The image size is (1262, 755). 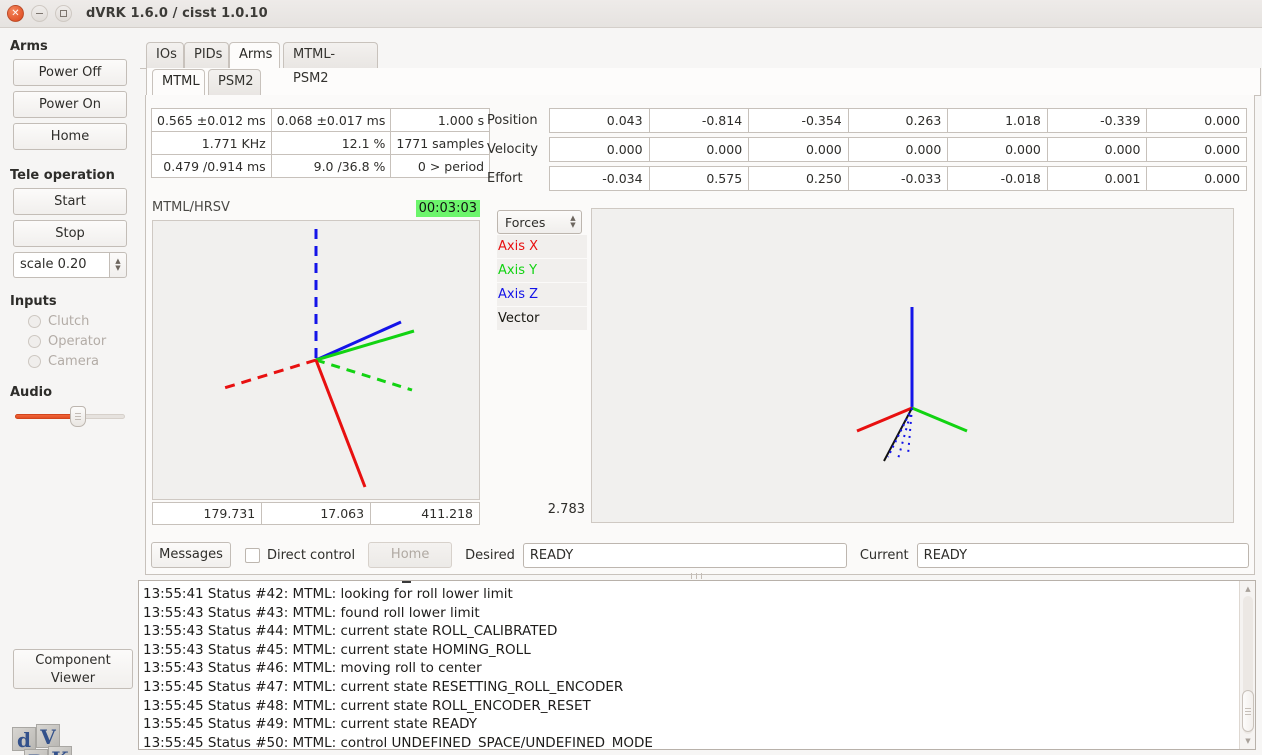 I want to click on scale-spinbox: scale 0.20 ▲ ▼, so click(x=70, y=265).